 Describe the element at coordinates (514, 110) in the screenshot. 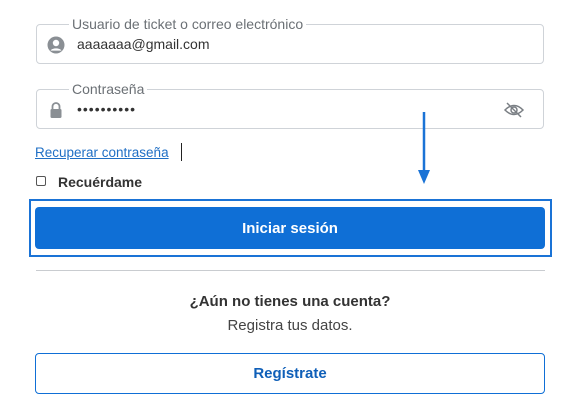

I see `eye-icon` at that location.